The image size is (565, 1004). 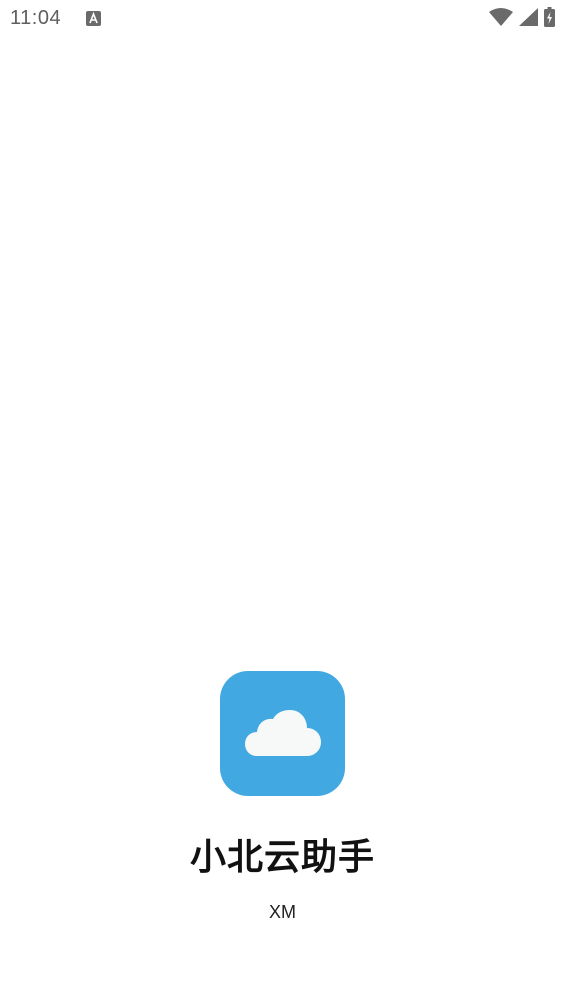 What do you see at coordinates (93, 18) in the screenshot?
I see `text-input-notification-icon` at bounding box center [93, 18].